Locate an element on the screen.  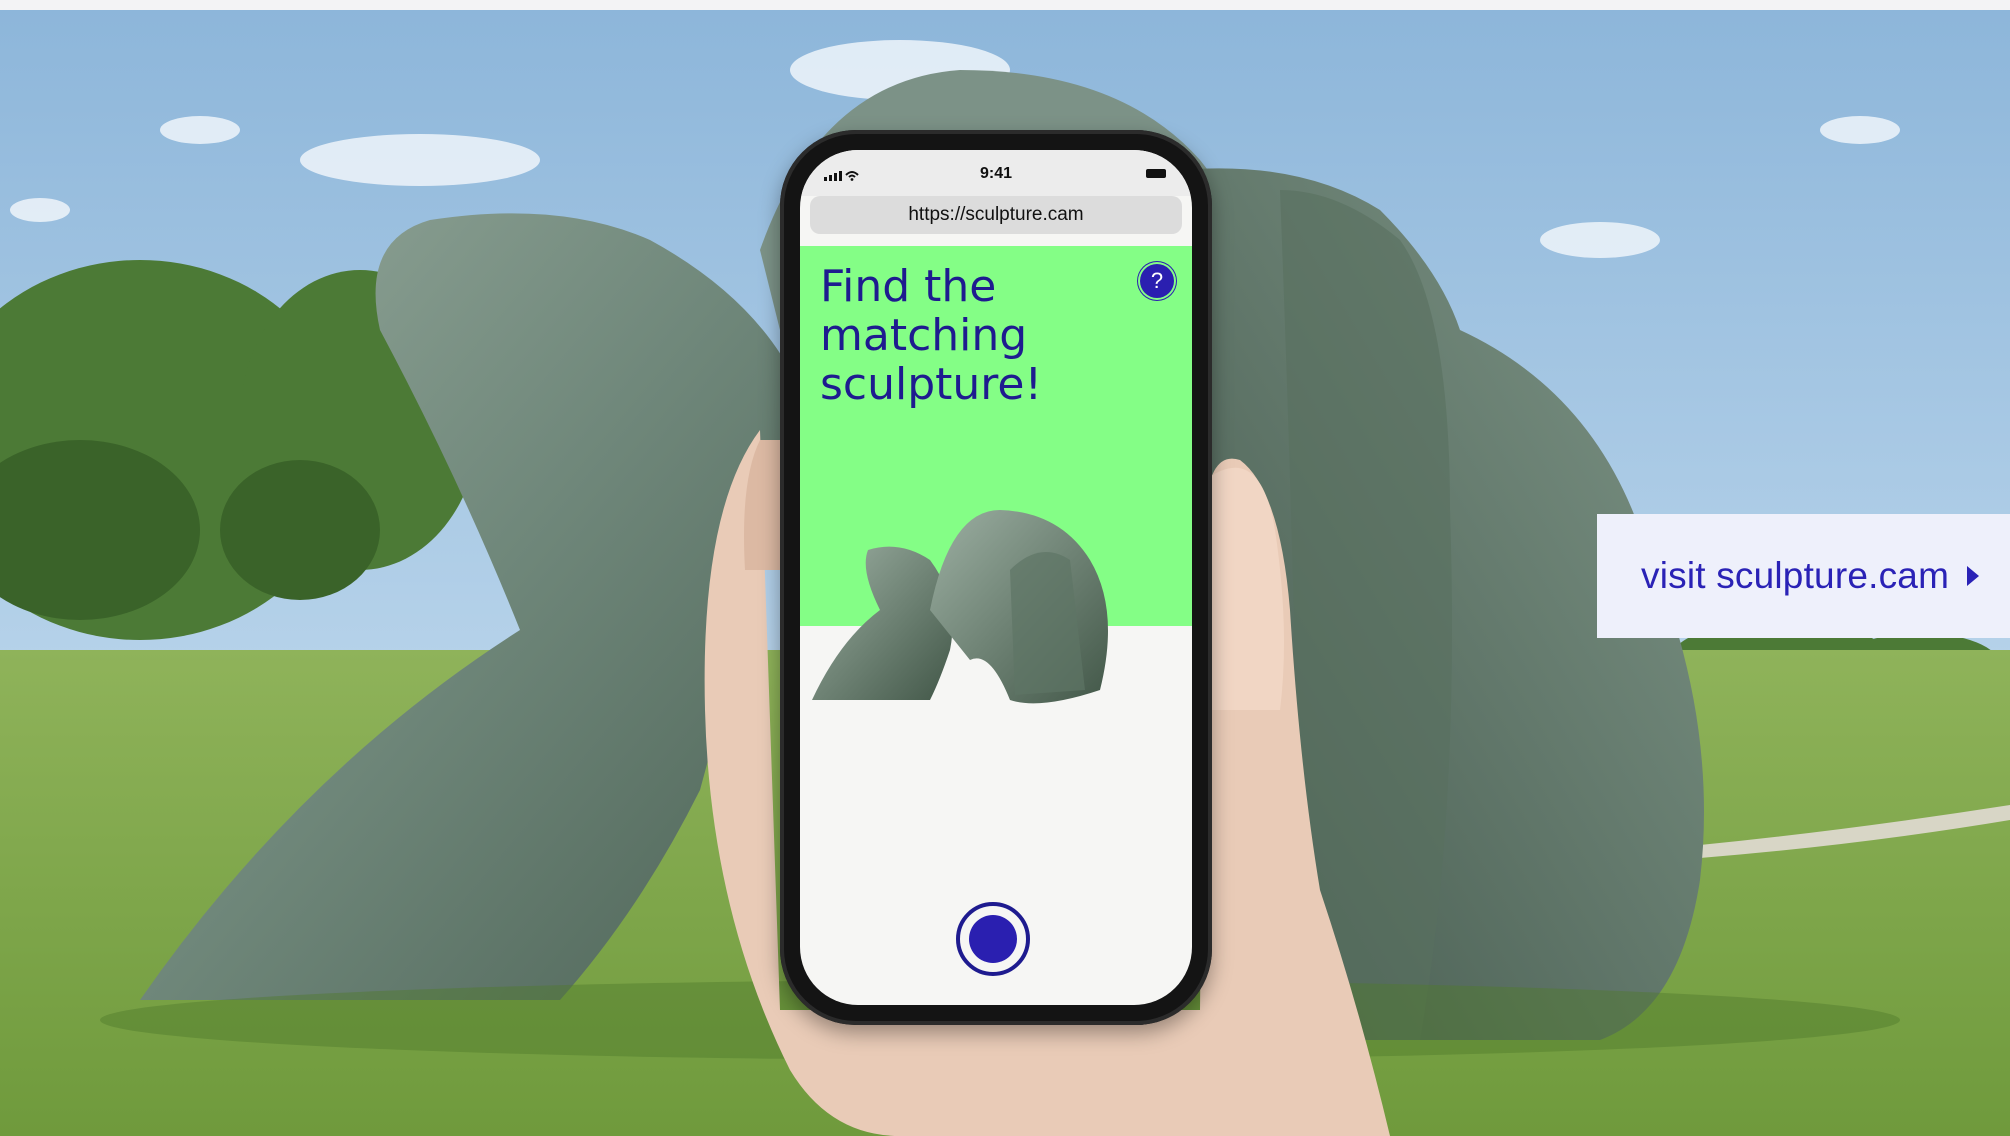
chevron-right-icon is located at coordinates (1973, 576).